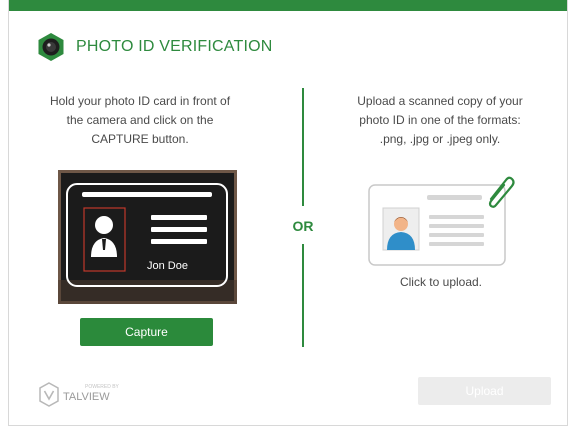  What do you see at coordinates (174, 46) in the screenshot?
I see `page-title: PHOTO ID VERIFICATION` at bounding box center [174, 46].